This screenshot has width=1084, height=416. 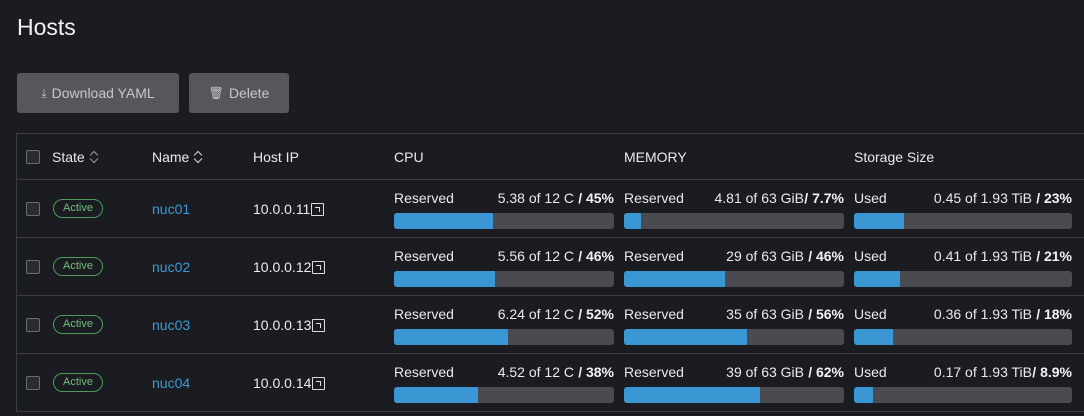 I want to click on sort-icon, so click(x=94, y=157).